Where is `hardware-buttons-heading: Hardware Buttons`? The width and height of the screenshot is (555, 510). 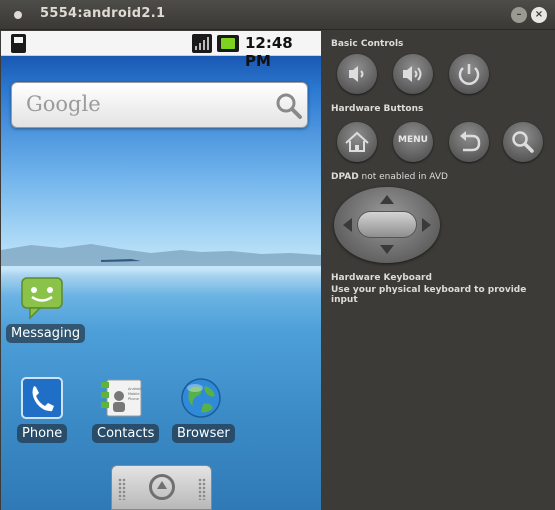
hardware-buttons-heading: Hardware Buttons is located at coordinates (377, 109).